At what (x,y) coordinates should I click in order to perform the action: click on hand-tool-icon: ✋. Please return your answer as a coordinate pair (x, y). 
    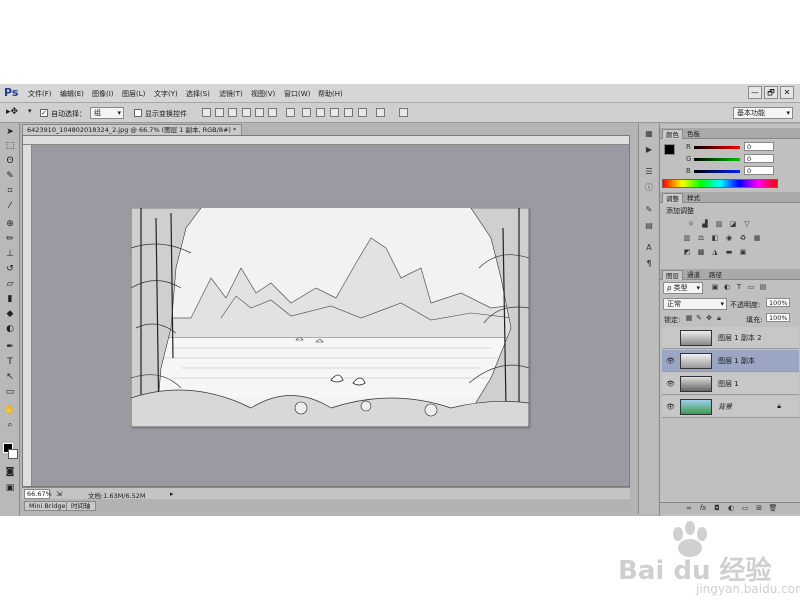
    Looking at the image, I should click on (10, 410).